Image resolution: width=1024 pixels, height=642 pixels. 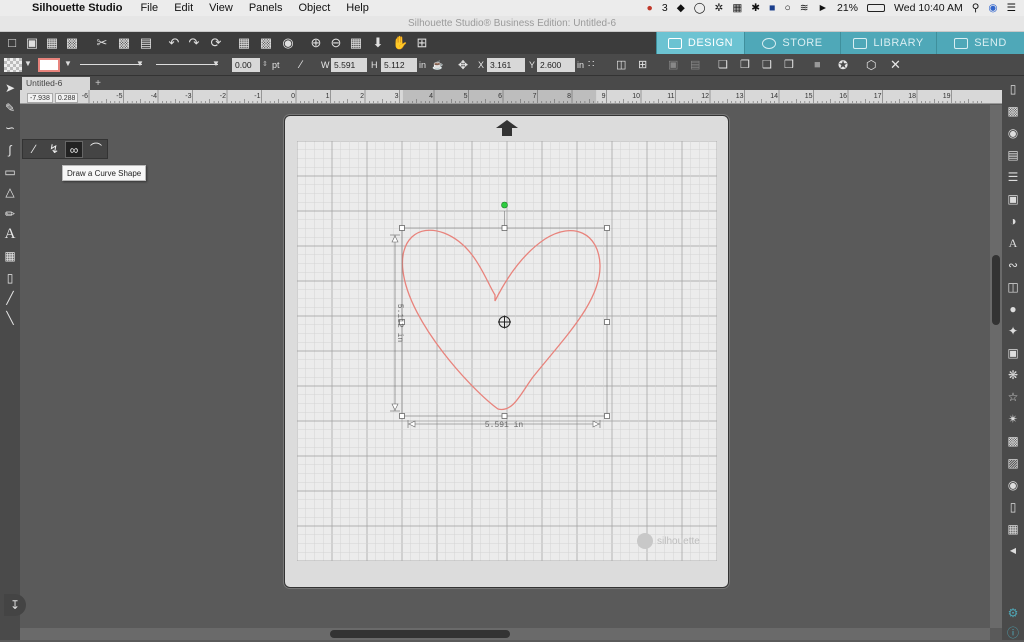 I want to click on menu-file: File, so click(x=149, y=8).